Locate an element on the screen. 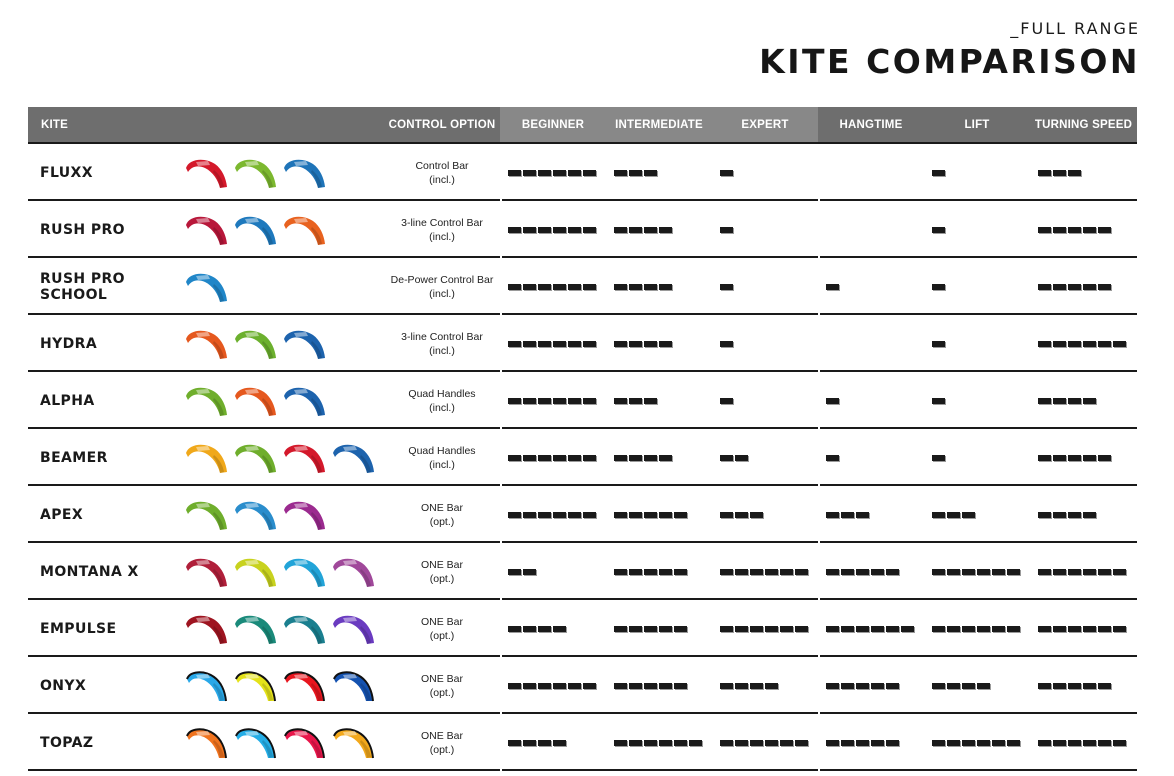  column-header-beginner: BEGINNER is located at coordinates (553, 124).